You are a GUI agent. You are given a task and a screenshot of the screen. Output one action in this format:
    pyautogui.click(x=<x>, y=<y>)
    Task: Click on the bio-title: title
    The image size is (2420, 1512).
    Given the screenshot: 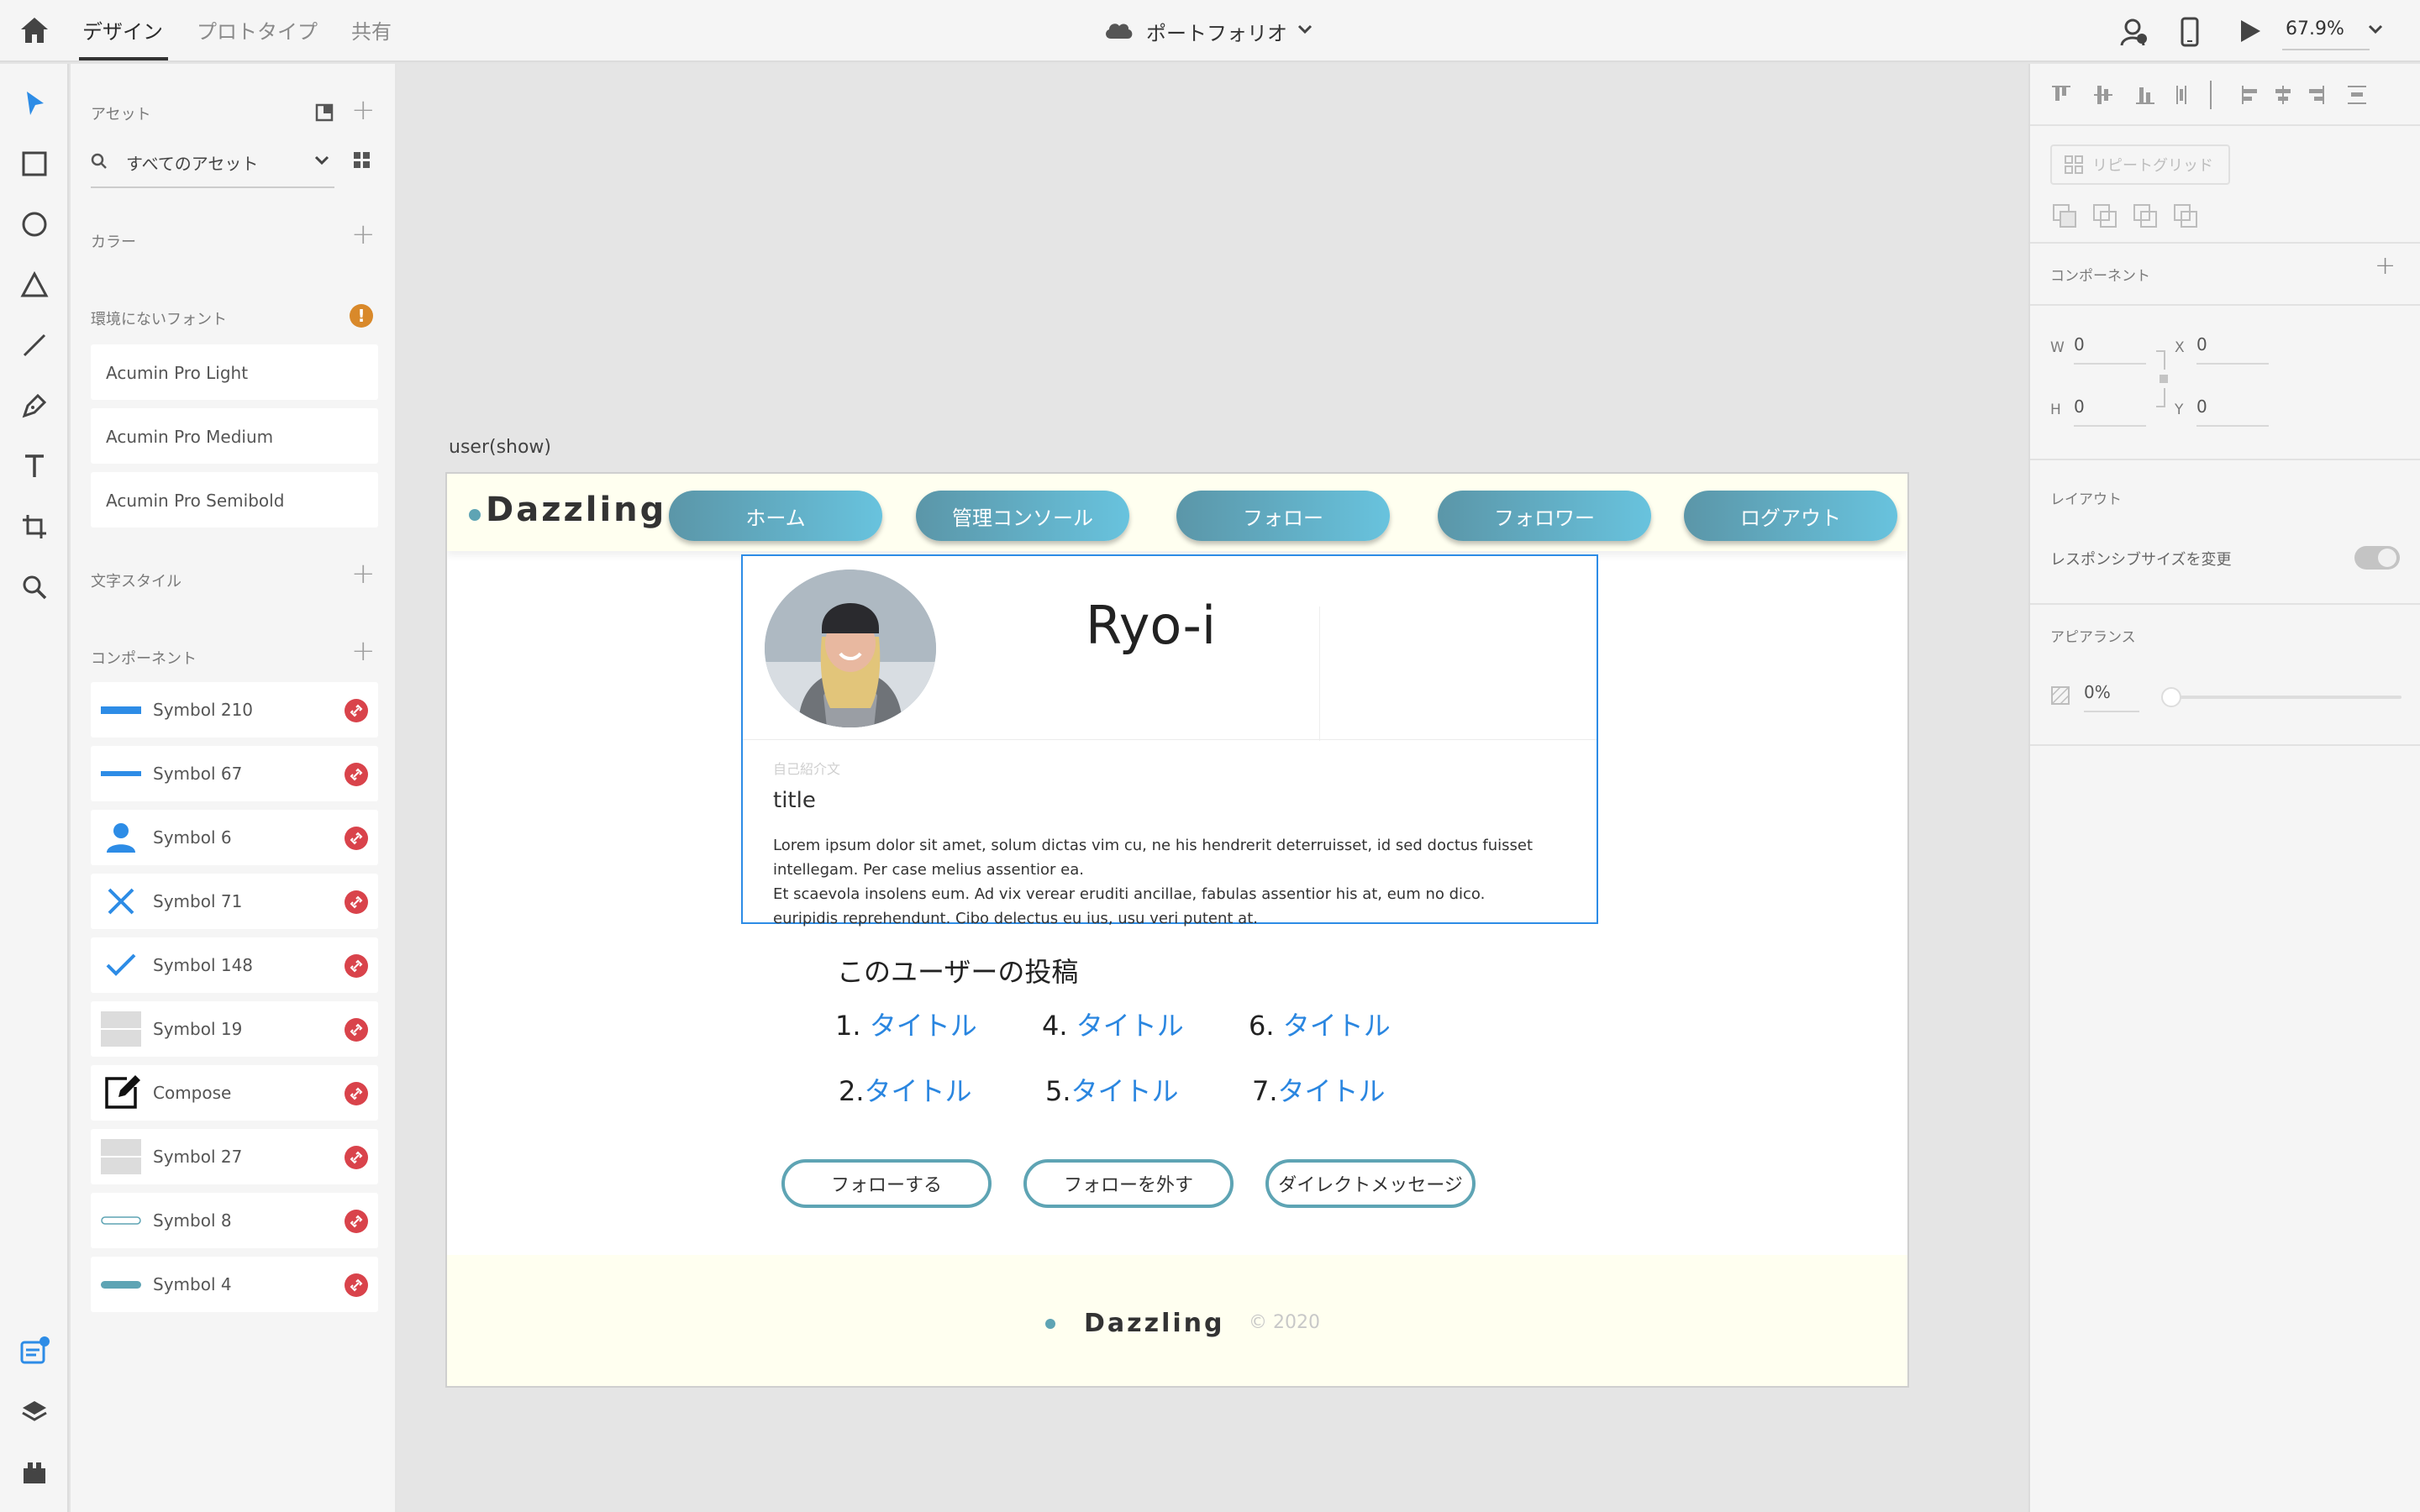 What is the action you would take?
    pyautogui.click(x=794, y=800)
    